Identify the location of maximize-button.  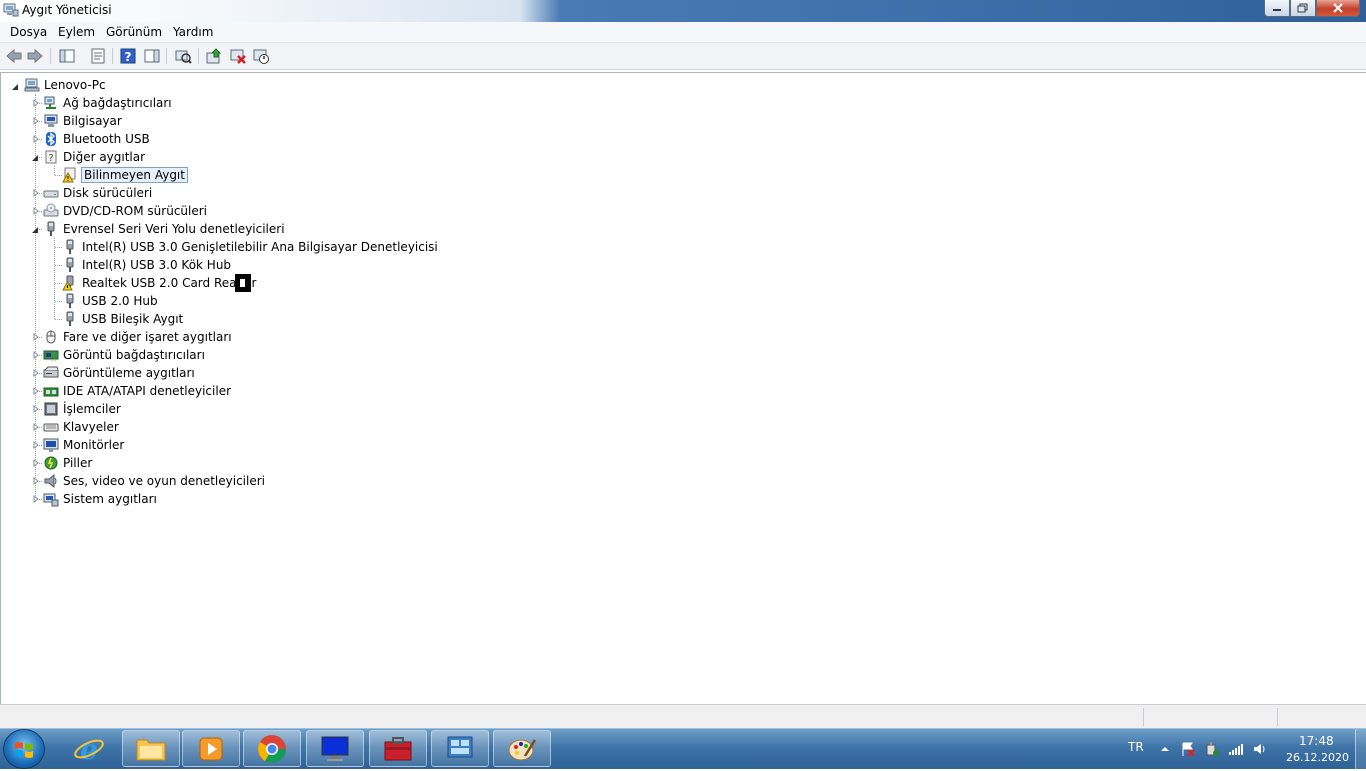
(1303, 8).